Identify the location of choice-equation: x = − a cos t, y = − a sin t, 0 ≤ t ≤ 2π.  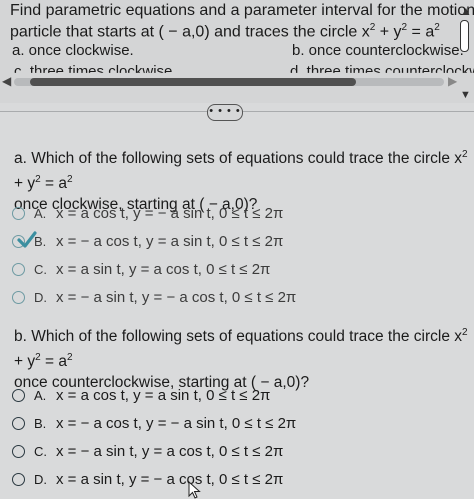
(176, 423).